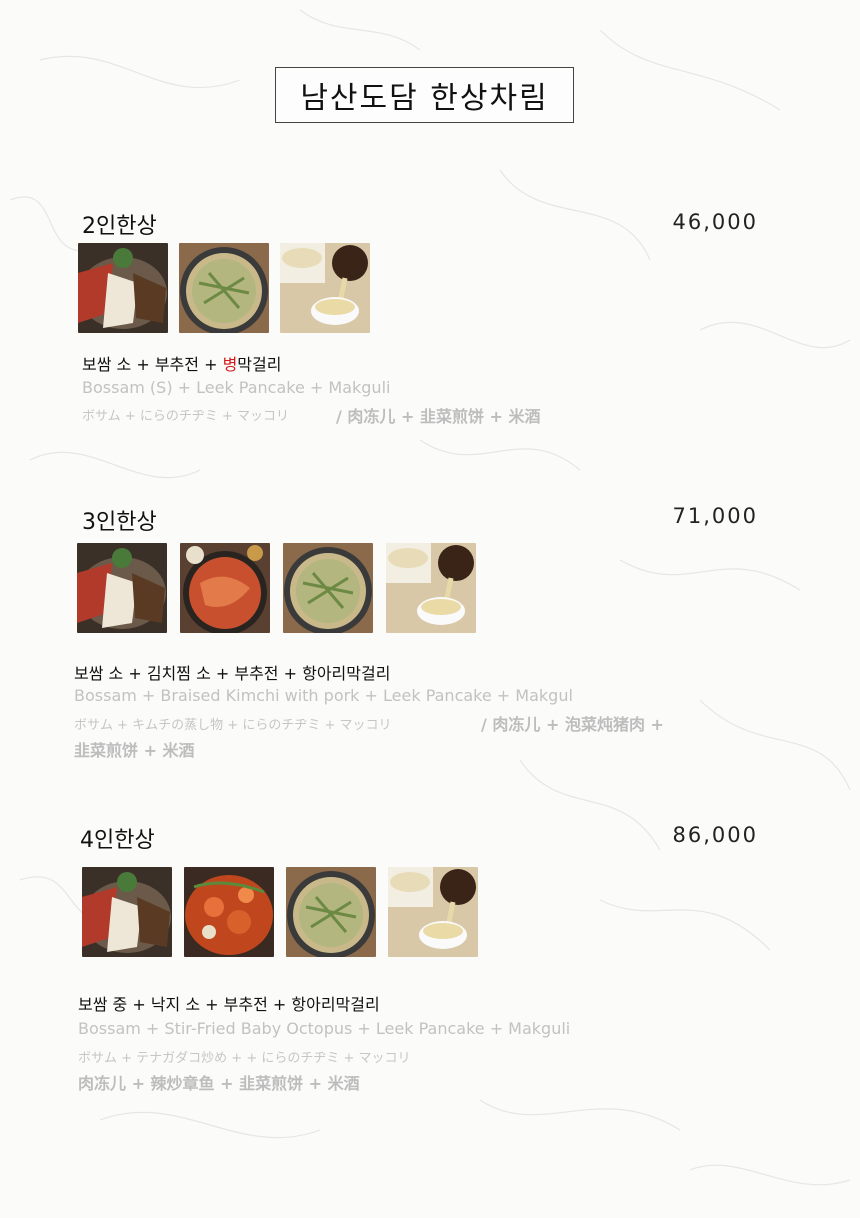 The image size is (860, 1218). What do you see at coordinates (259, 364) in the screenshot?
I see `dish-names-ko-text-2: 막걸리` at bounding box center [259, 364].